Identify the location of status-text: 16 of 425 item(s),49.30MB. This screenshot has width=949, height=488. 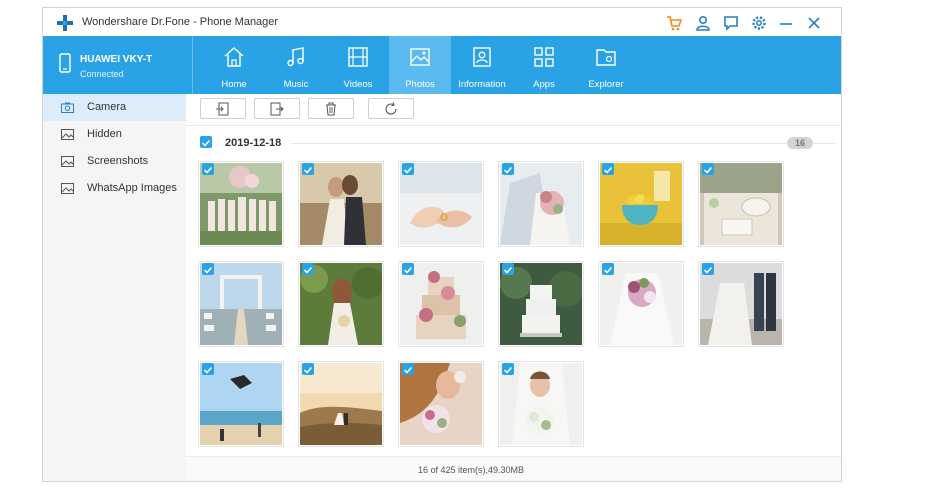
(471, 470).